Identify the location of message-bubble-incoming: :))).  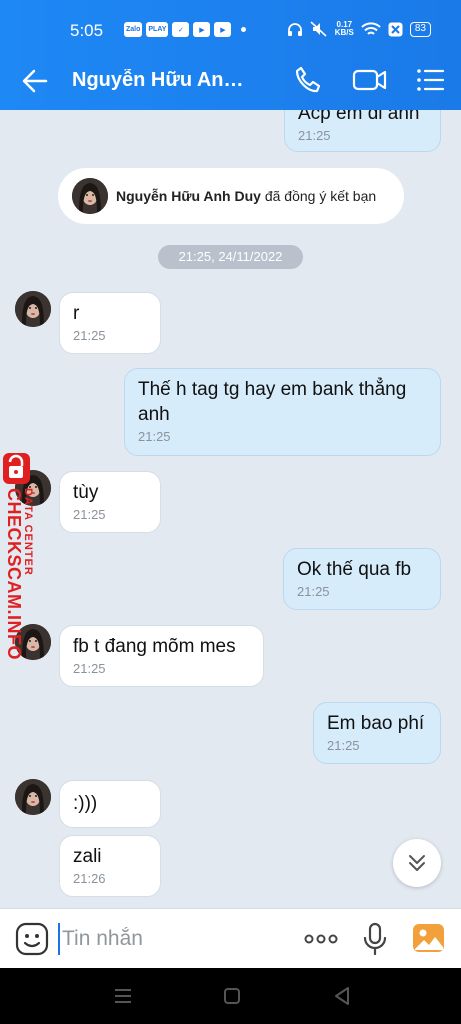
(110, 804).